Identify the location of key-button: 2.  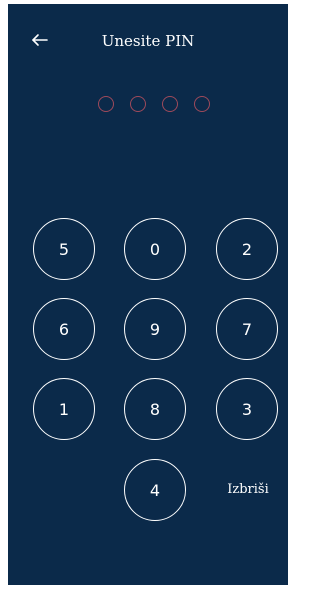
(247, 249).